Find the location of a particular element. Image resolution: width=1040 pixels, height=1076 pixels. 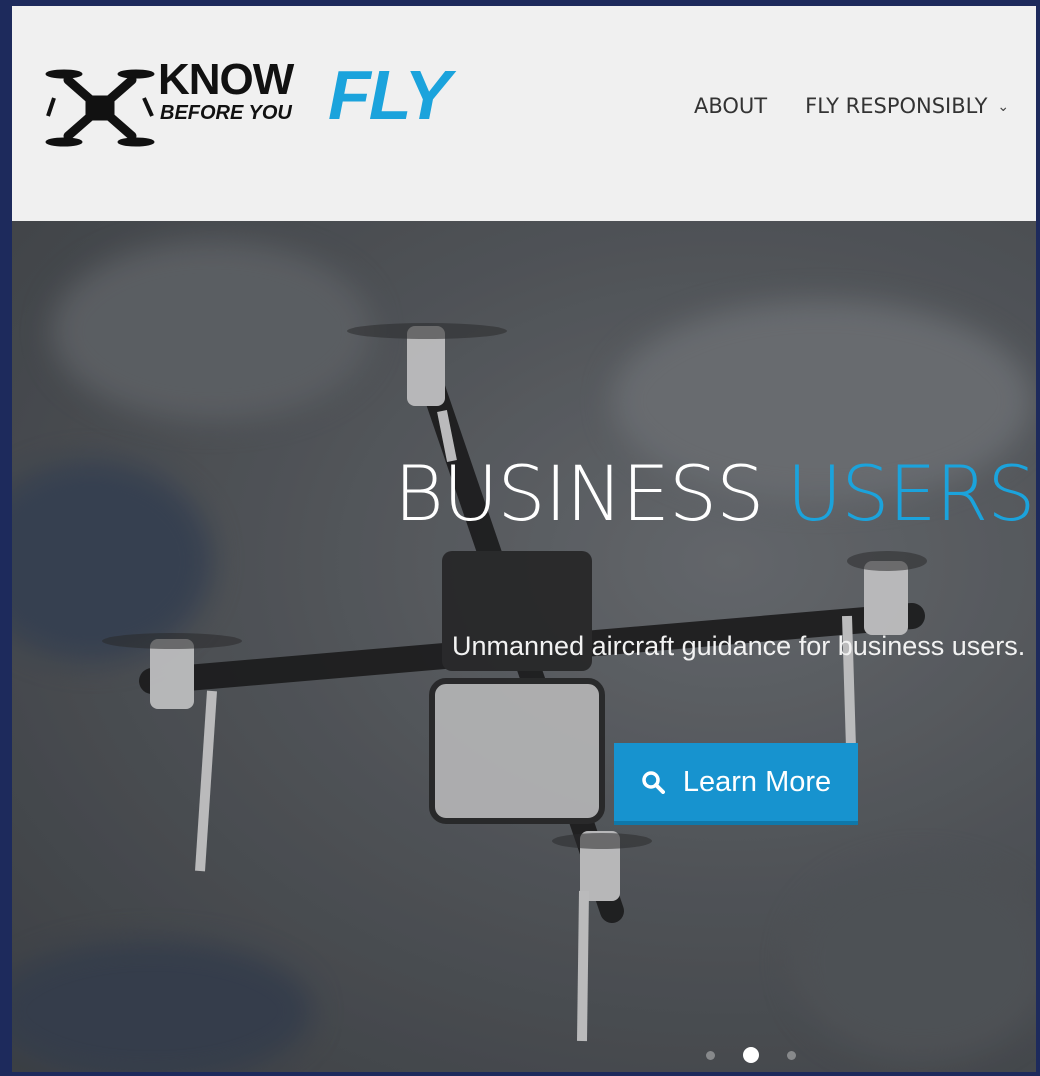

chevron-down-icon: ⌄ is located at coordinates (1003, 107).